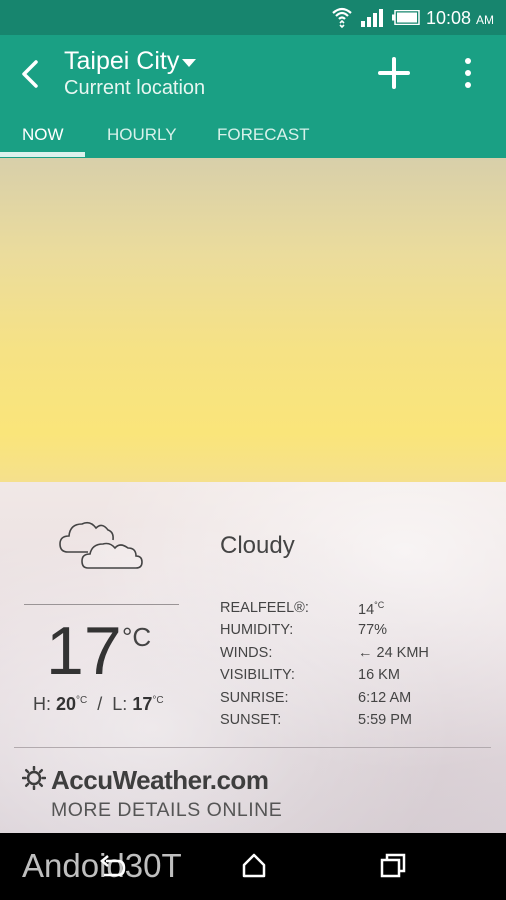  Describe the element at coordinates (406, 17) in the screenshot. I see `battery-icon` at that location.